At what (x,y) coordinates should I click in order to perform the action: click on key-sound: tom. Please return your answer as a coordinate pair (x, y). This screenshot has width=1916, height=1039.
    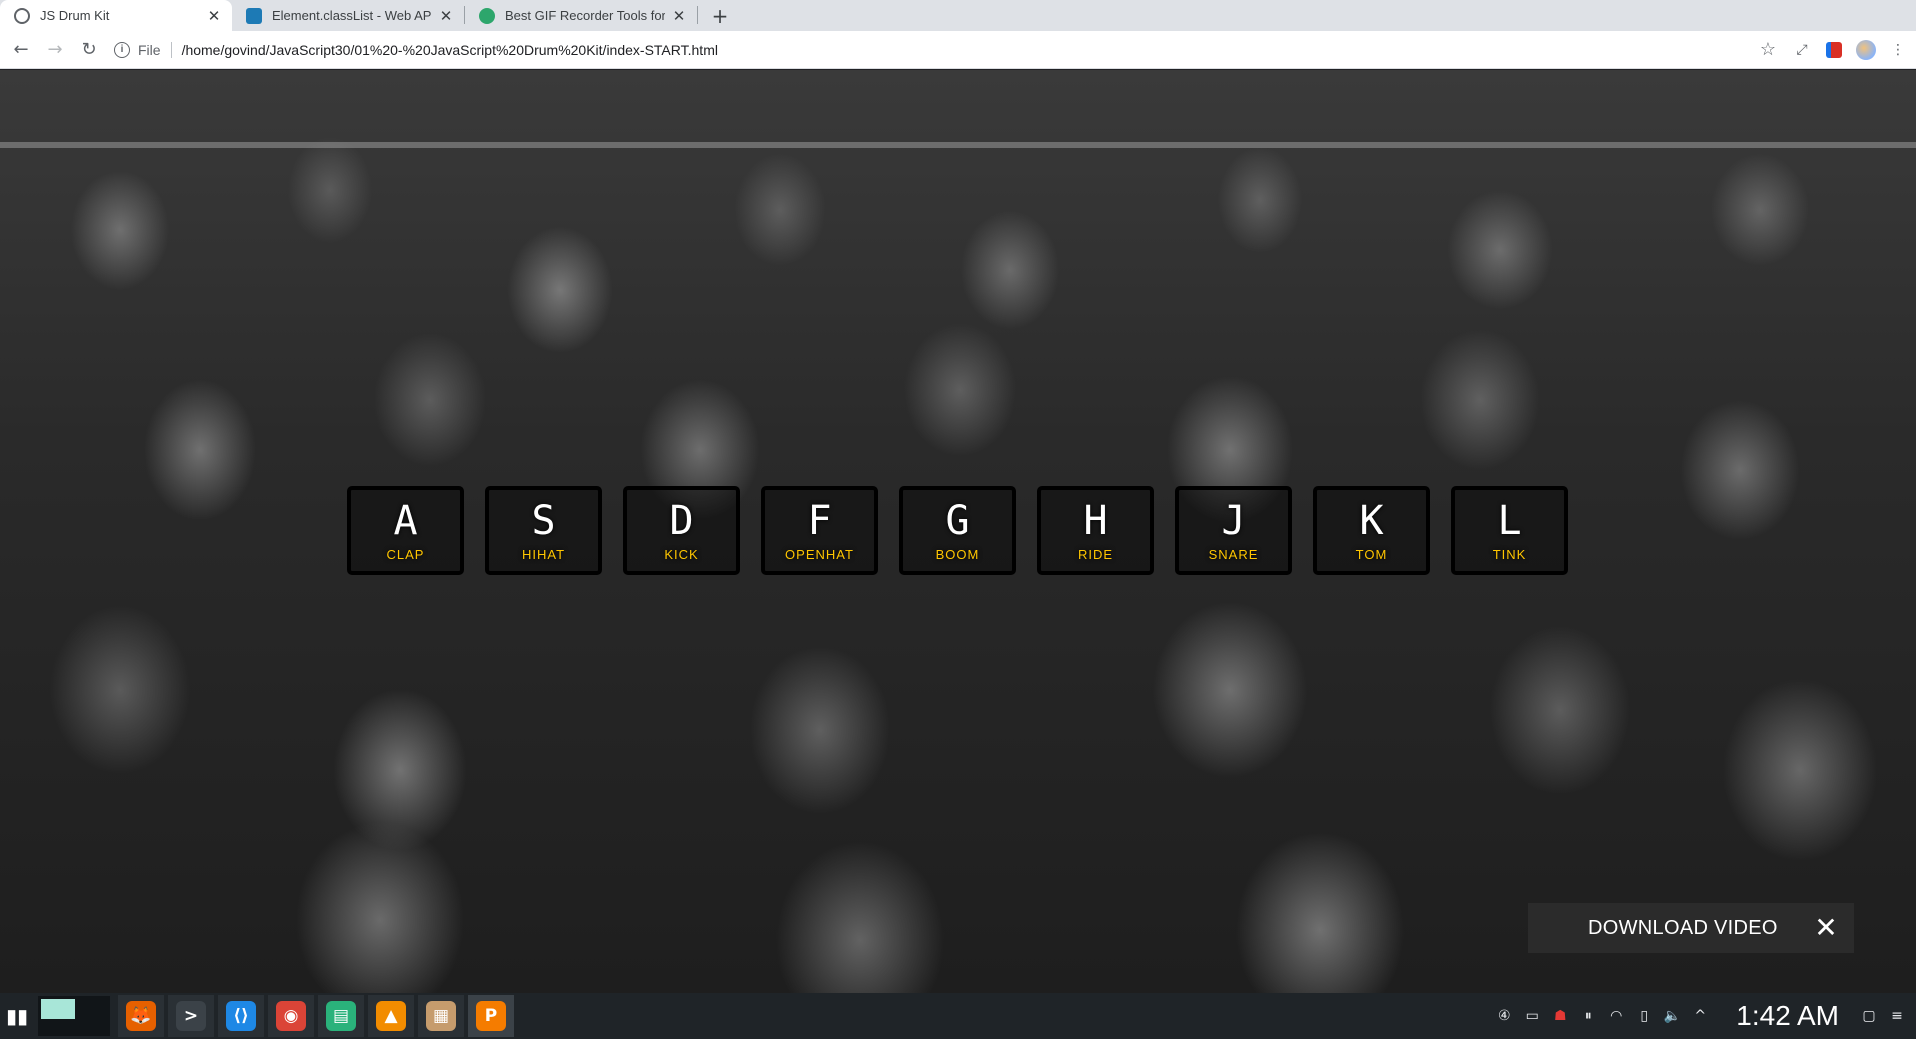
    Looking at the image, I should click on (1371, 554).